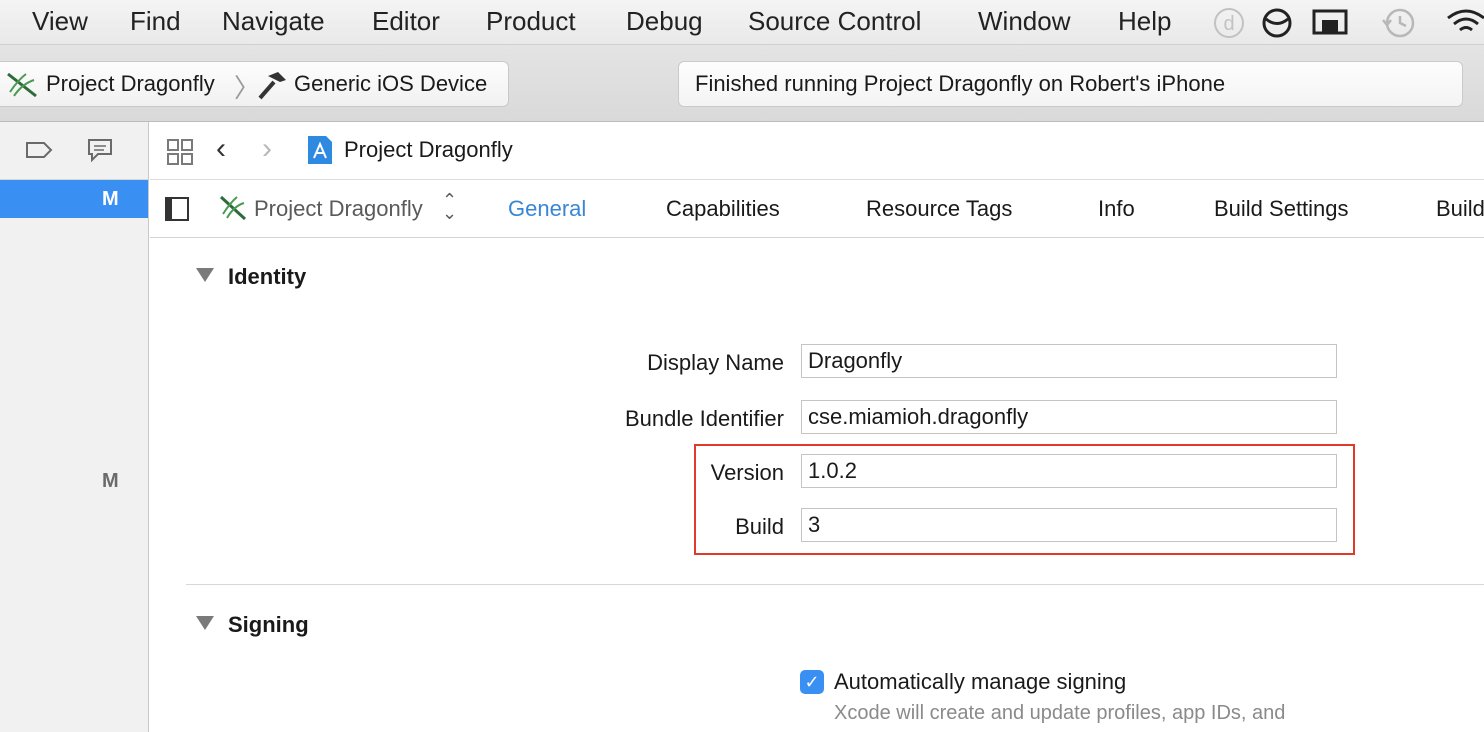  Describe the element at coordinates (449, 206) in the screenshot. I see `updown-chevron-icon: ⌃ ⌄` at that location.